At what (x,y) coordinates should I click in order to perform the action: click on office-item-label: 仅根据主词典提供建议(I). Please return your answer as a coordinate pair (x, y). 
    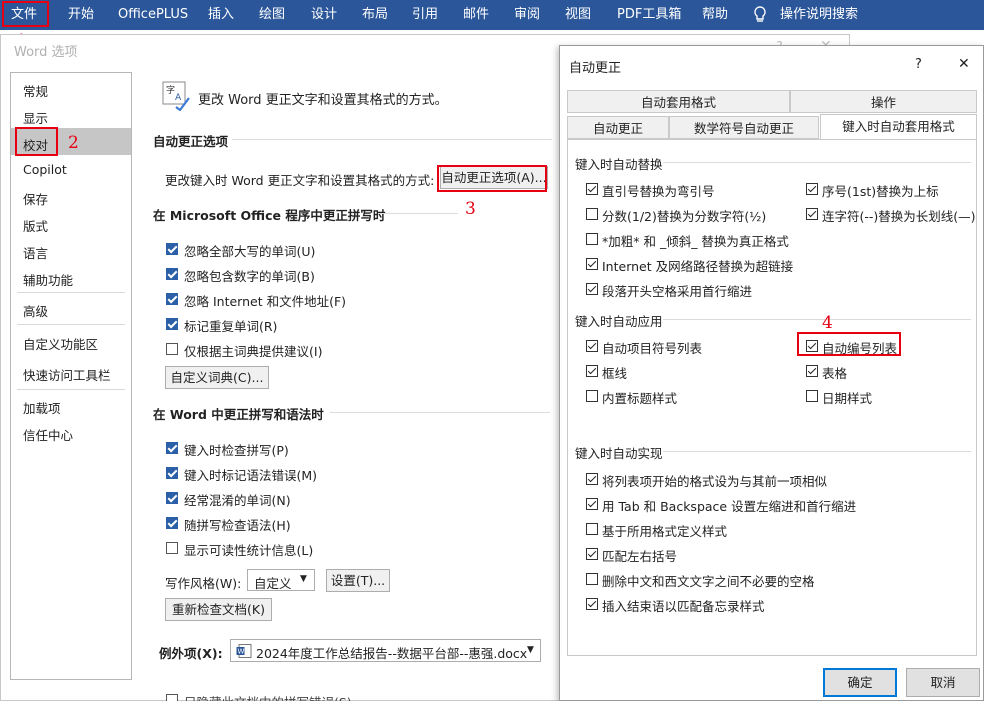
    Looking at the image, I should click on (253, 351).